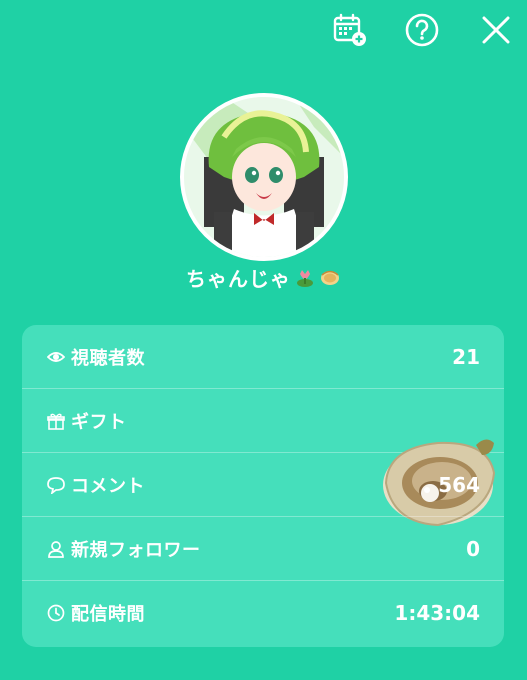 Image resolution: width=527 pixels, height=680 pixels. I want to click on calendar-button, so click(350, 30).